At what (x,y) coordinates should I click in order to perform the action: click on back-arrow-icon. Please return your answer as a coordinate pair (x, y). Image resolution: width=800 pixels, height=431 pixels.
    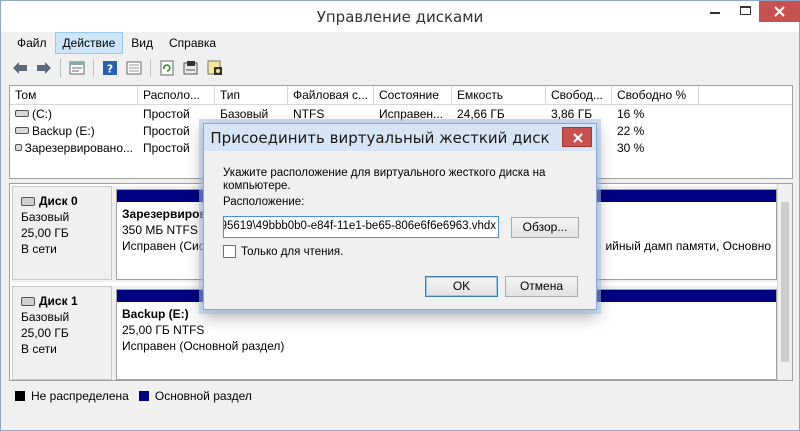
    Looking at the image, I should click on (20, 68).